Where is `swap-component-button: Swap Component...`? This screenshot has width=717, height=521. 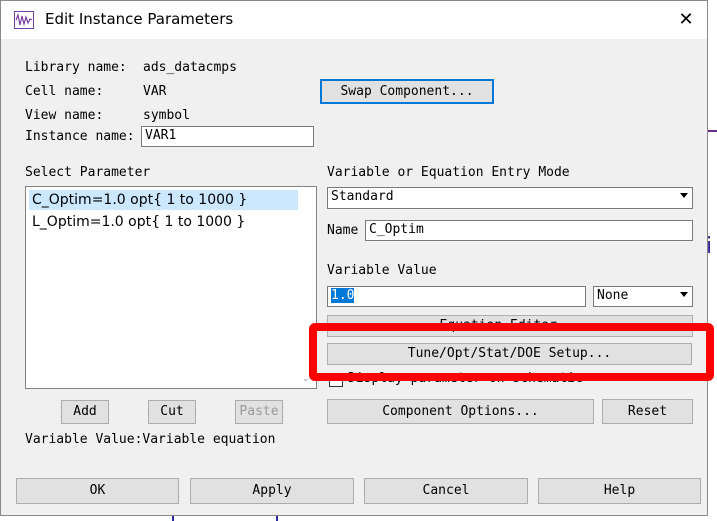
swap-component-button: Swap Component... is located at coordinates (407, 91).